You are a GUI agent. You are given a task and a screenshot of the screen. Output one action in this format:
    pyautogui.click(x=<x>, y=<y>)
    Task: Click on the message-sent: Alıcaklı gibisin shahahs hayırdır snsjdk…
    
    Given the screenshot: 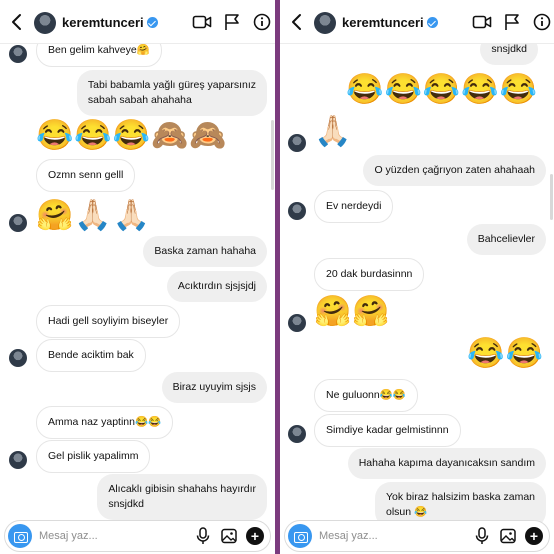 What is the action you would take?
    pyautogui.click(x=182, y=497)
    